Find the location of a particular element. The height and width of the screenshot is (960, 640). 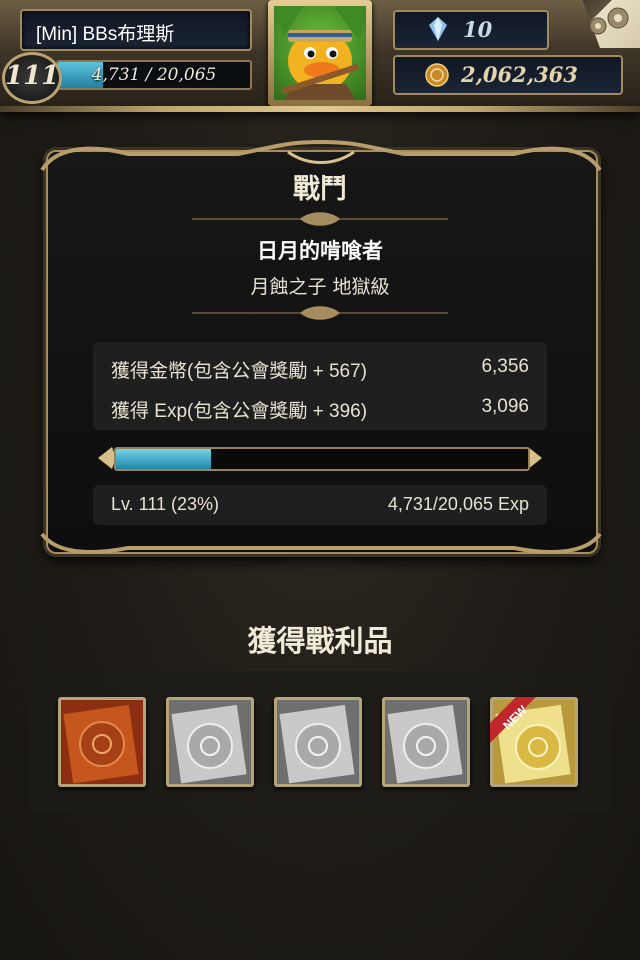

gear-icon is located at coordinates (607, 23).